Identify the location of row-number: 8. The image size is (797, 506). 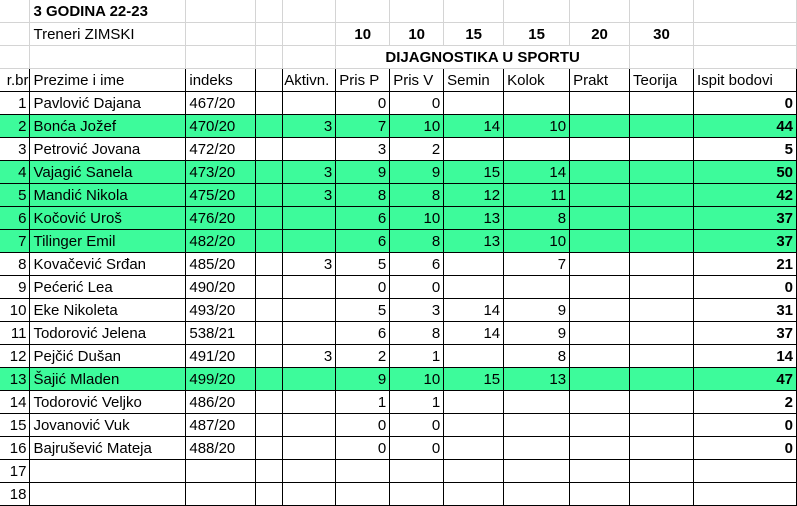
(15, 264).